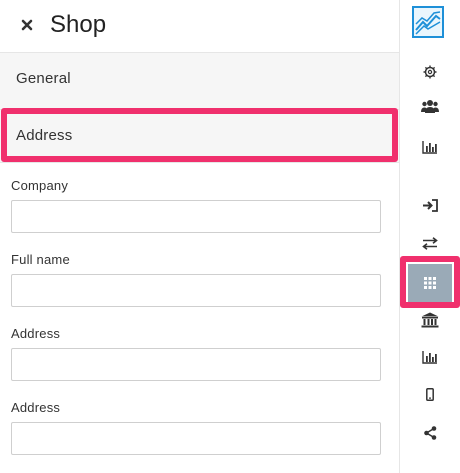 Image resolution: width=460 pixels, height=473 pixels. Describe the element at coordinates (40, 259) in the screenshot. I see `full-name-label: Full name` at that location.